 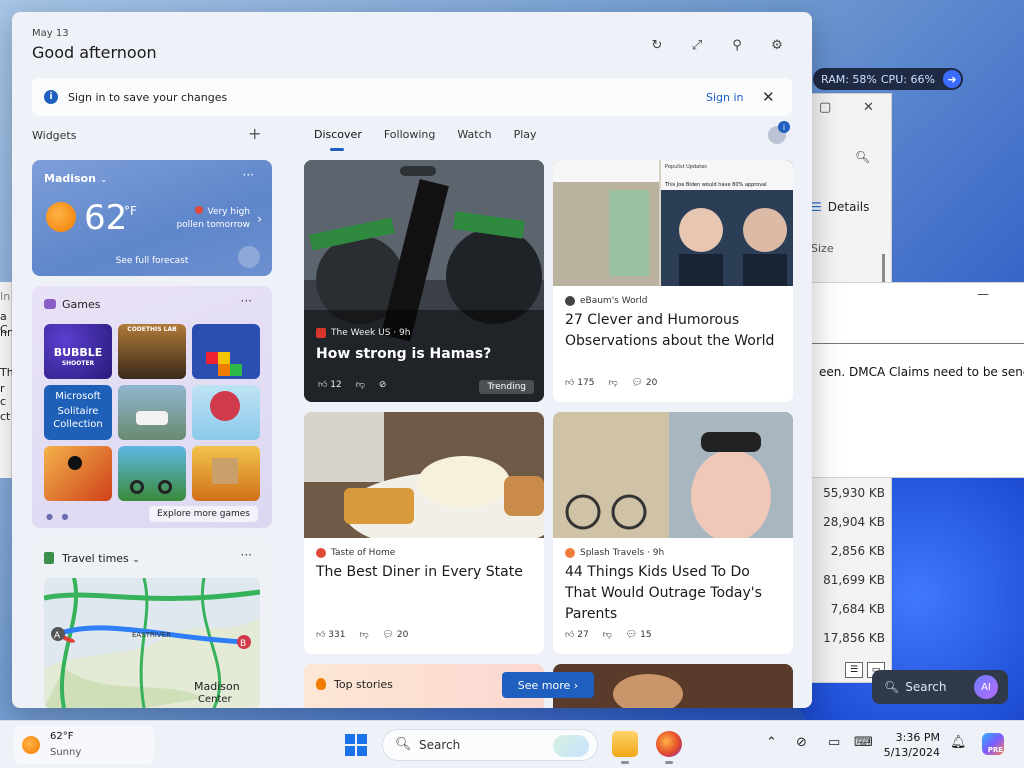 I want to click on signin-bar: i Sign in to save your changes Sign in ✕, so click(x=412, y=97).